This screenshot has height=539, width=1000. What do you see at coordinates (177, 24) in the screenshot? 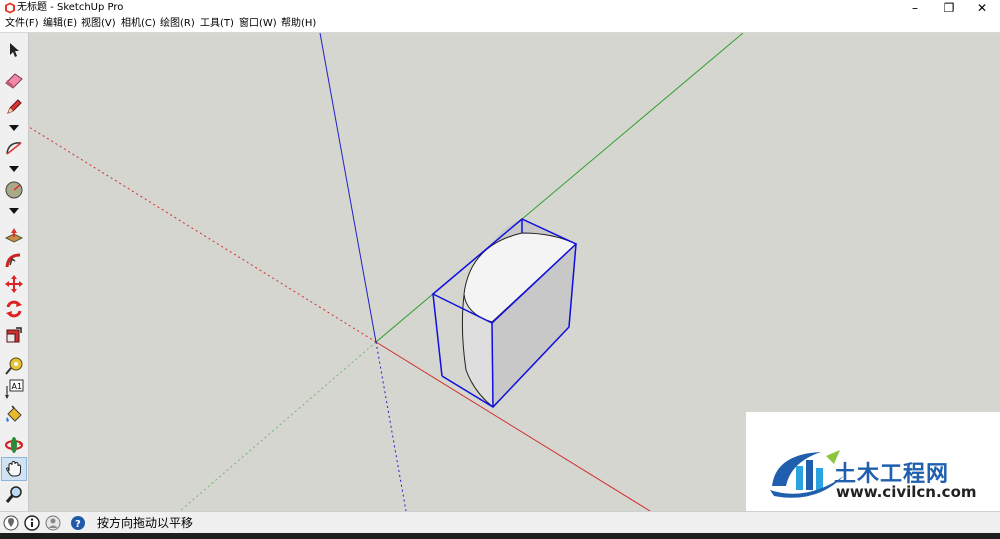
I see `menu-draw: 绘图(R)` at bounding box center [177, 24].